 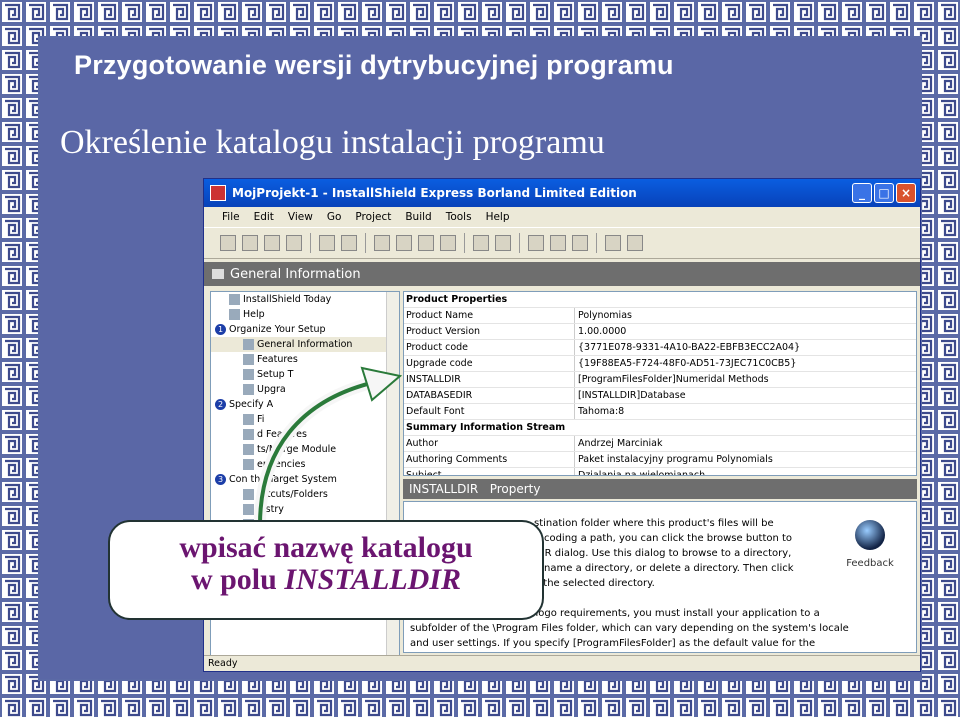 I want to click on view-header-label: General Information, so click(x=295, y=274).